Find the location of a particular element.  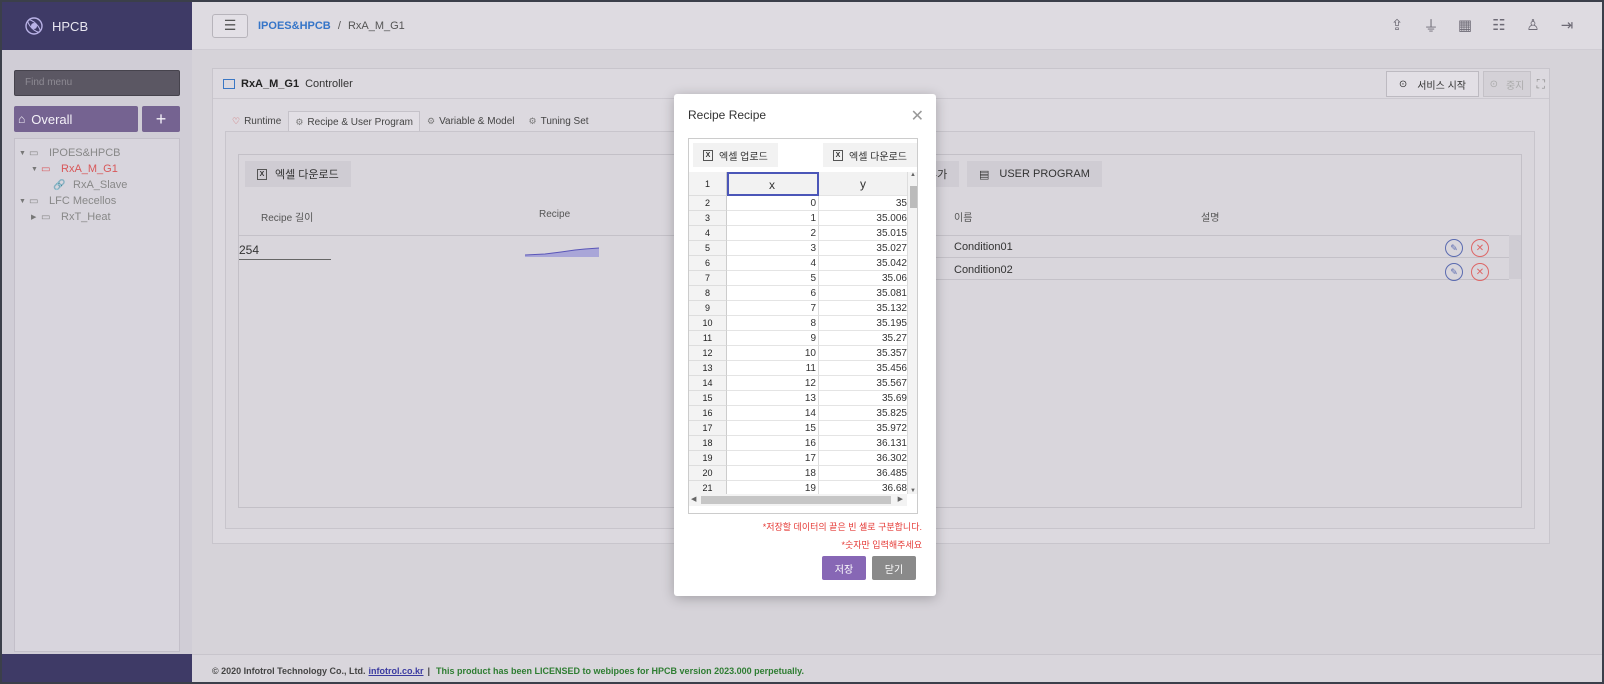

tab-tuning-set: ⚙ Tuning Set is located at coordinates (559, 121).